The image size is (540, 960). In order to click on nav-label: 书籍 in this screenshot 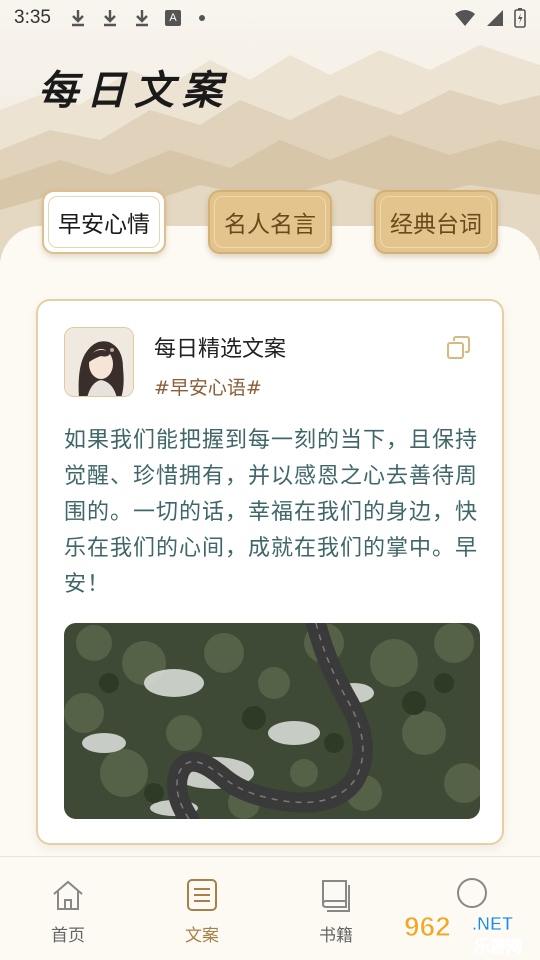, I will do `click(336, 936)`.